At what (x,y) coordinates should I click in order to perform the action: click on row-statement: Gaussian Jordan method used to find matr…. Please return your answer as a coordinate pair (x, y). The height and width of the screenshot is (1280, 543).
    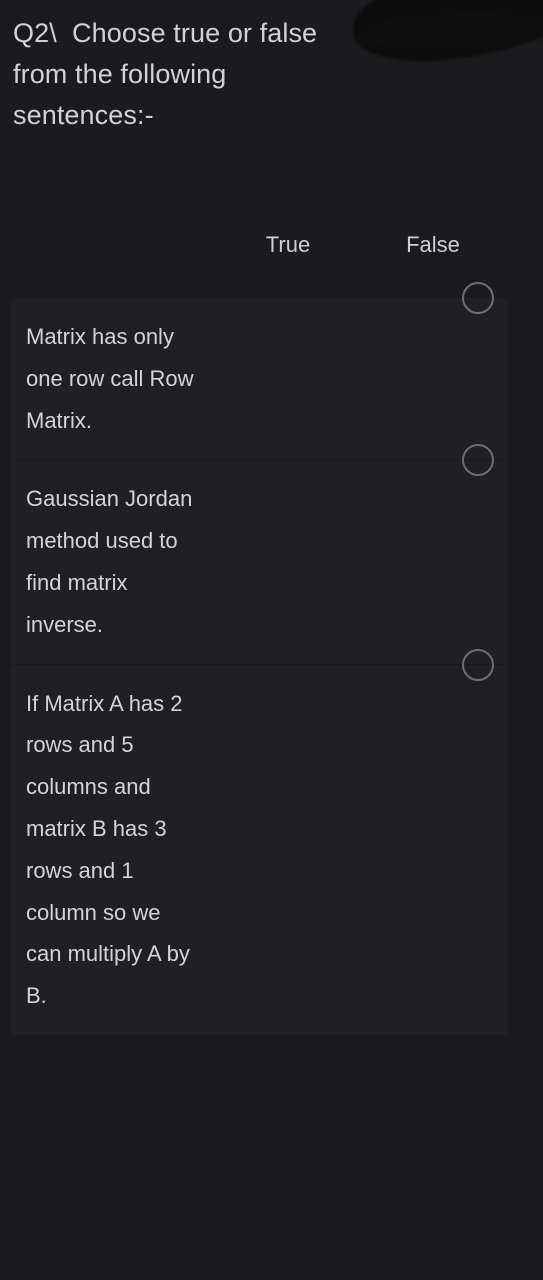
    Looking at the image, I should click on (112, 561).